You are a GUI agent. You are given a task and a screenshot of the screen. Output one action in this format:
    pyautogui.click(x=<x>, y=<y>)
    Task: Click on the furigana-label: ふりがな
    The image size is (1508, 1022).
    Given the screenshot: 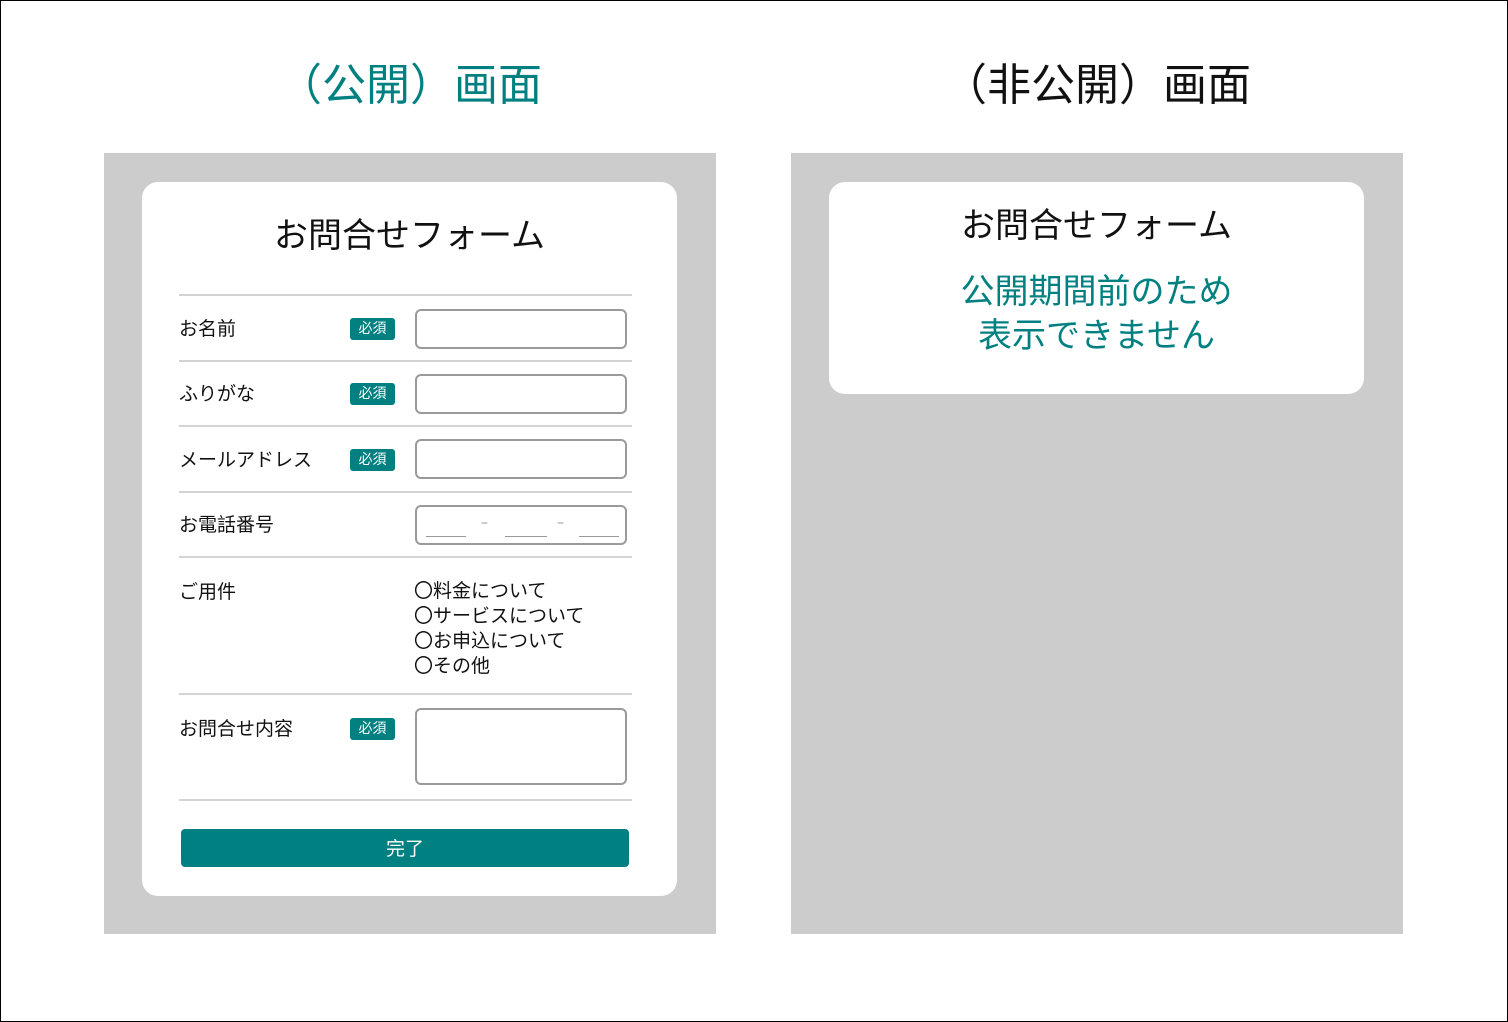 What is the action you would take?
    pyautogui.click(x=217, y=394)
    